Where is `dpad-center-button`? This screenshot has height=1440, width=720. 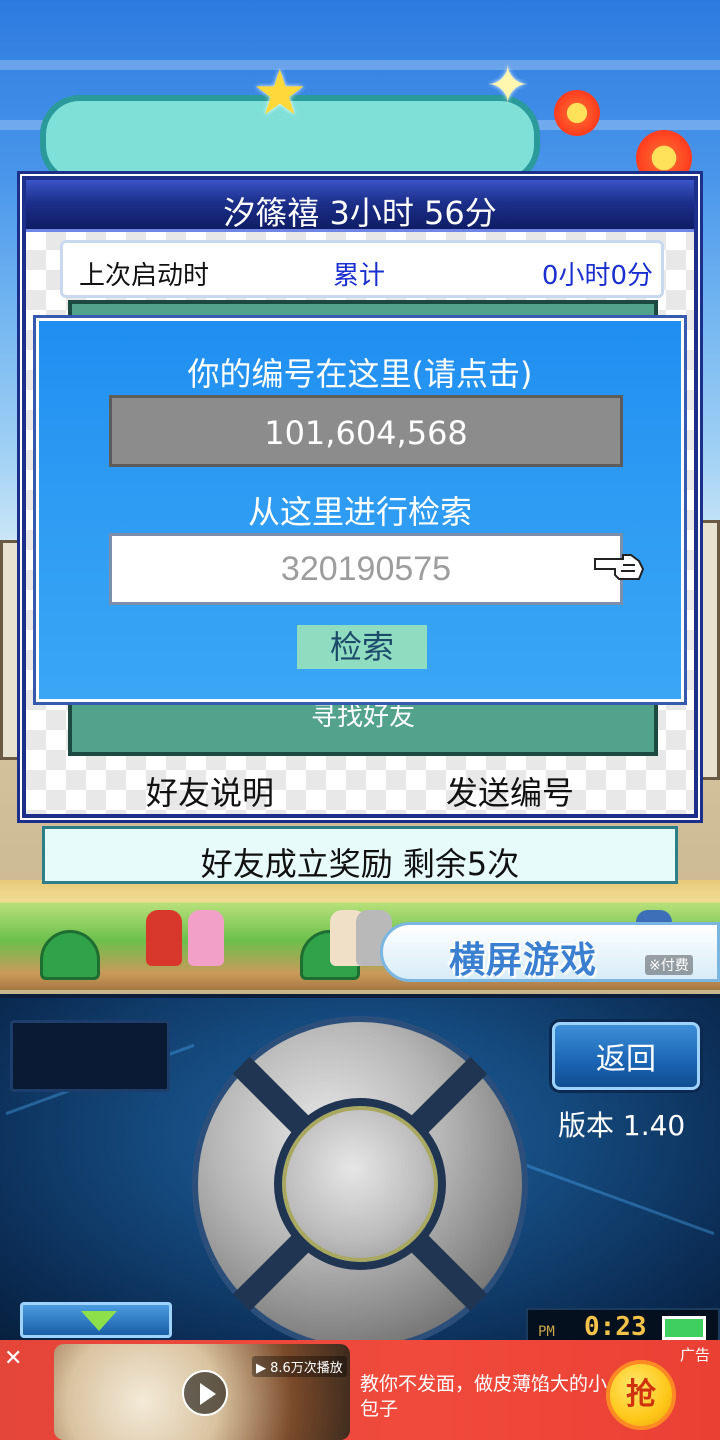 dpad-center-button is located at coordinates (360, 1184).